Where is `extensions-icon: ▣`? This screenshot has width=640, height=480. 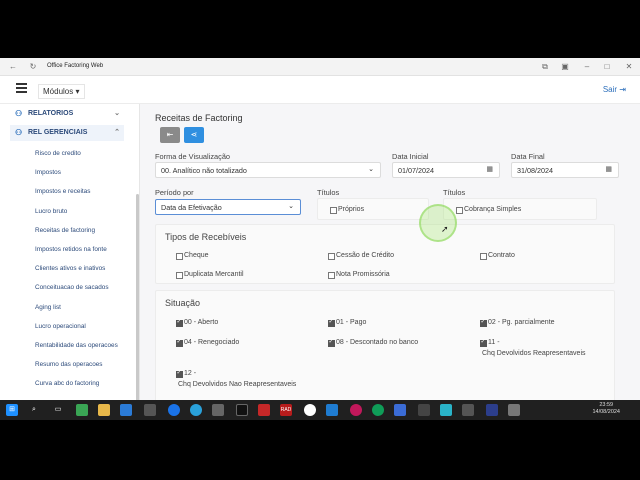 extensions-icon: ▣ is located at coordinates (565, 67).